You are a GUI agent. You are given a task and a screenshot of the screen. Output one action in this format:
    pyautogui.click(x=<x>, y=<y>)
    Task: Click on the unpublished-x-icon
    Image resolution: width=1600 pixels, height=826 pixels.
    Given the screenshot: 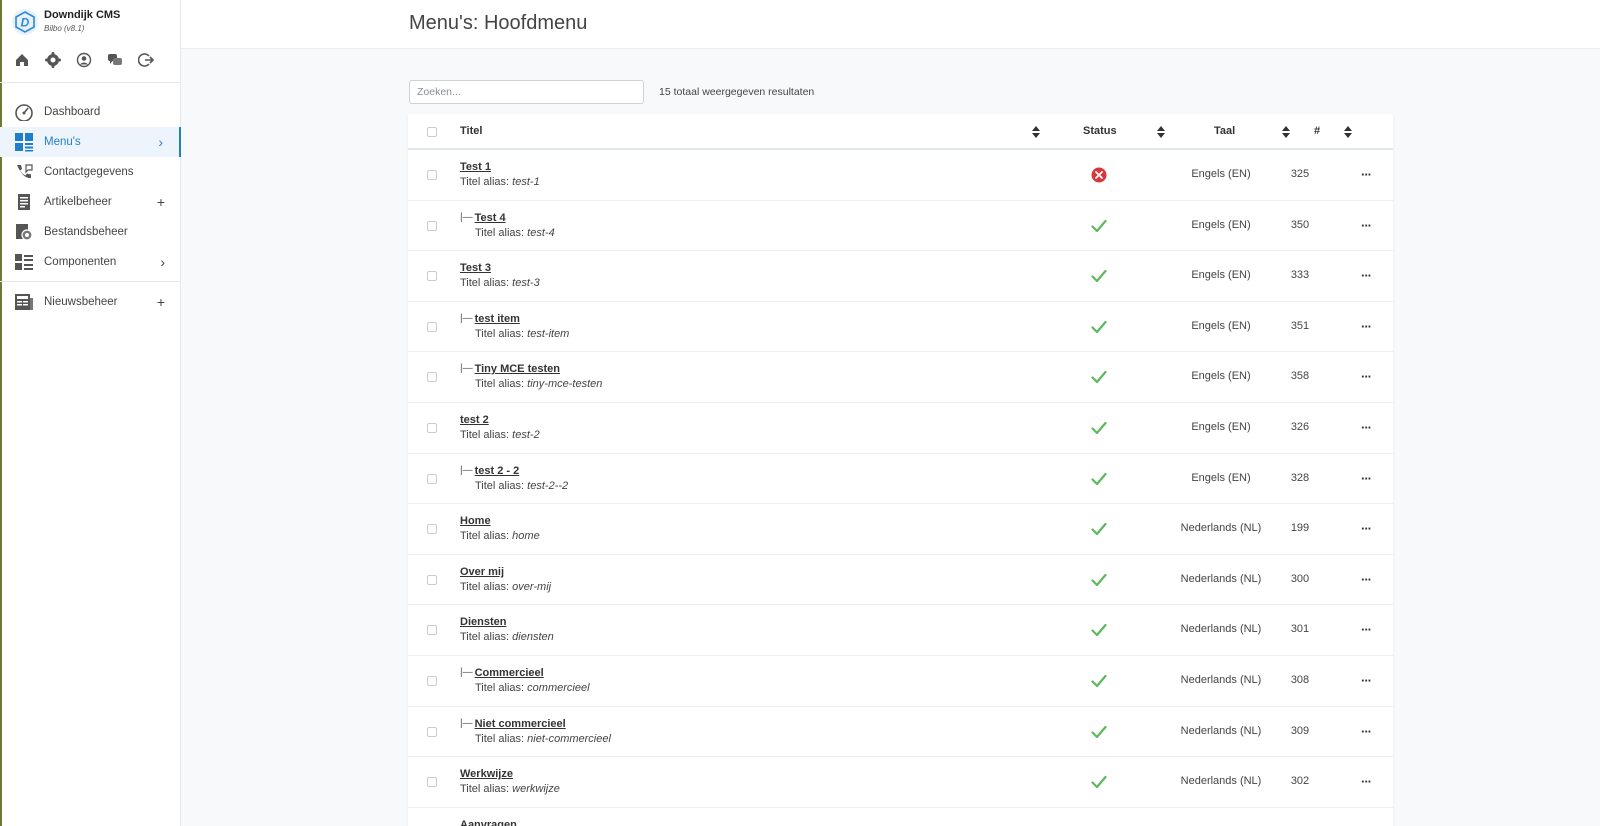 What is the action you would take?
    pyautogui.click(x=1099, y=175)
    